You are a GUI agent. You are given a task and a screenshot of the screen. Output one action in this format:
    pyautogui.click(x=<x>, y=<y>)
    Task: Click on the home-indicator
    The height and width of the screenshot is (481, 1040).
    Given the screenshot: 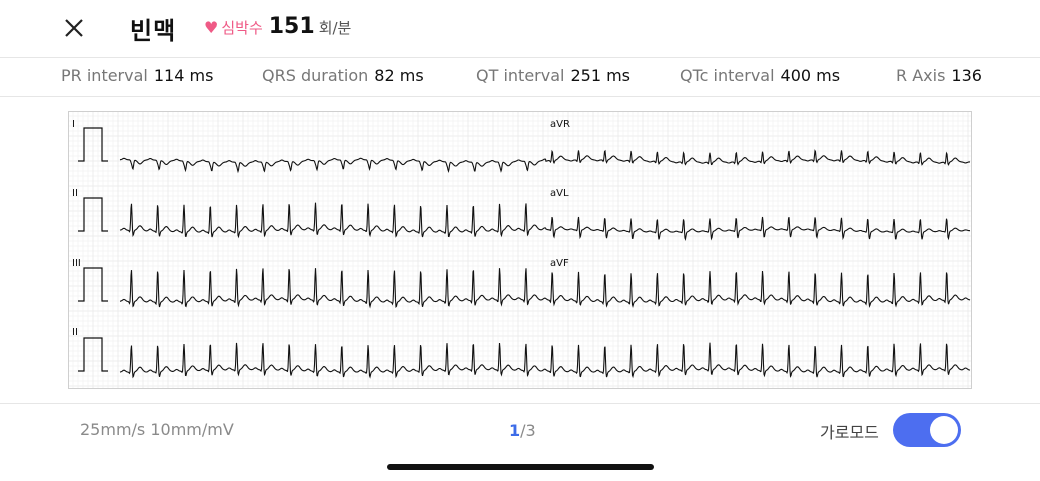 What is the action you would take?
    pyautogui.click(x=520, y=467)
    